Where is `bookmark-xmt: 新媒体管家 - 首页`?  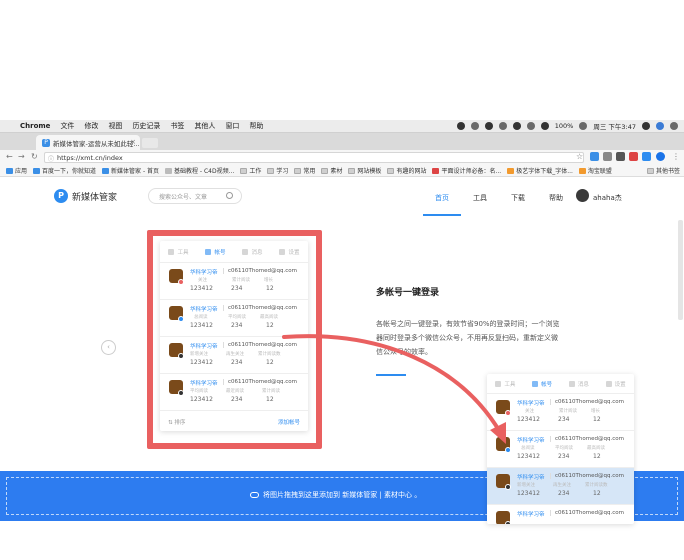
bookmark-xmt: 新媒体管家 - 首页 is located at coordinates (130, 170).